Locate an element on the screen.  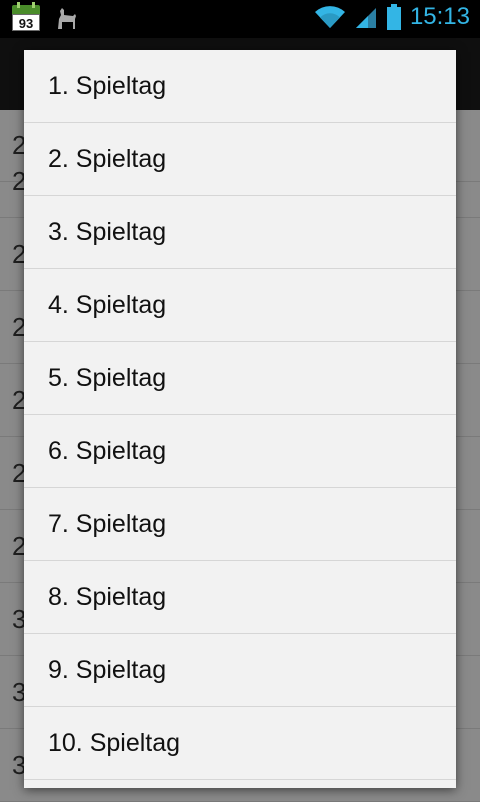
battery-icon is located at coordinates (393, 17).